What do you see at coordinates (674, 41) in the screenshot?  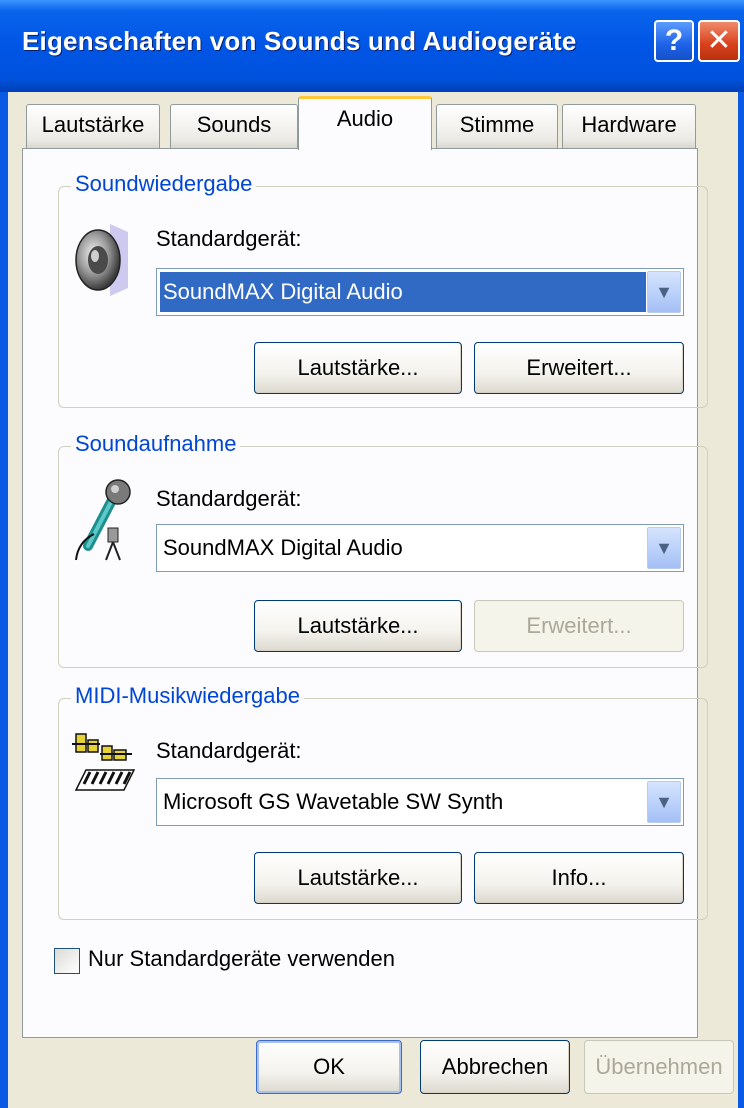 I see `help-button: ?` at bounding box center [674, 41].